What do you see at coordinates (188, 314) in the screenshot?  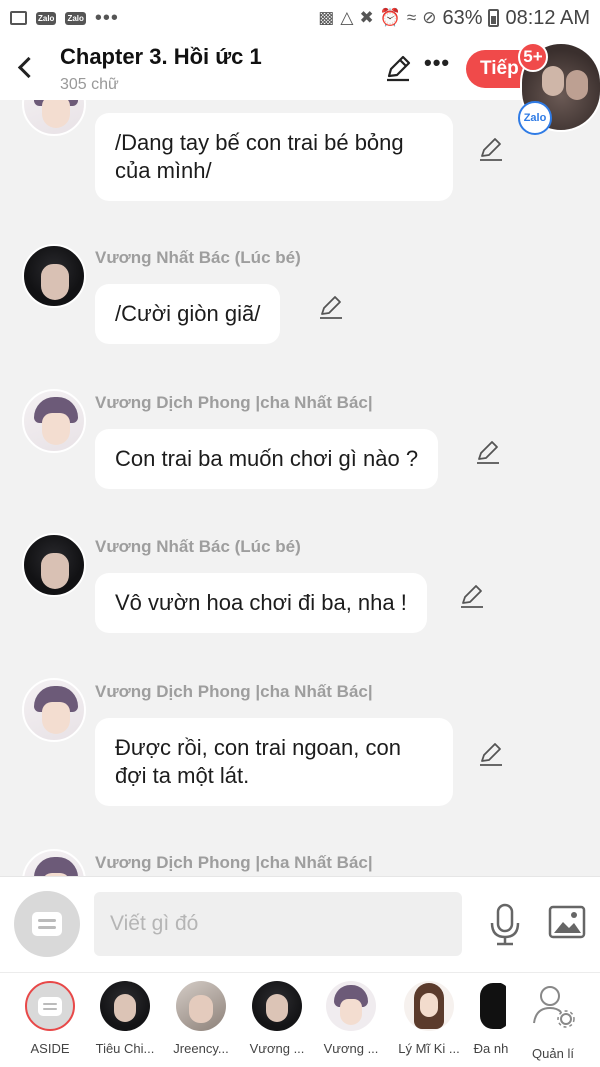 I see `message-bubble: /Cười giòn giã/` at bounding box center [188, 314].